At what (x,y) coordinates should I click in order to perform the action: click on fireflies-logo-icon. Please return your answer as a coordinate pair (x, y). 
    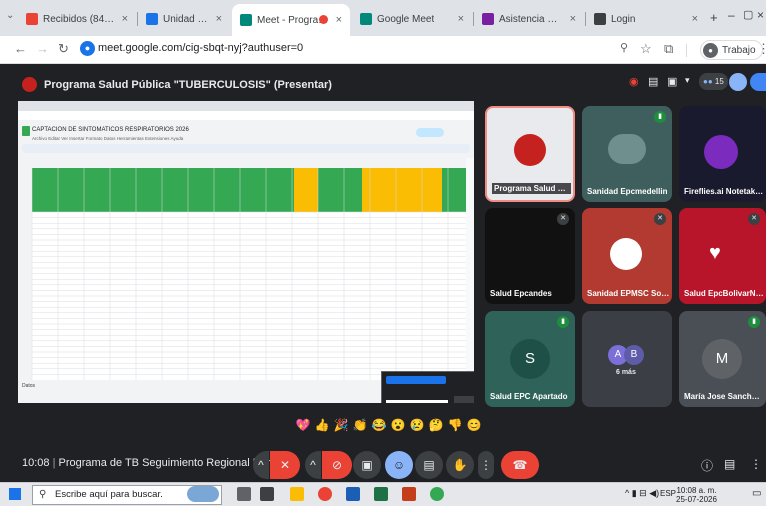
    Looking at the image, I should click on (721, 152).